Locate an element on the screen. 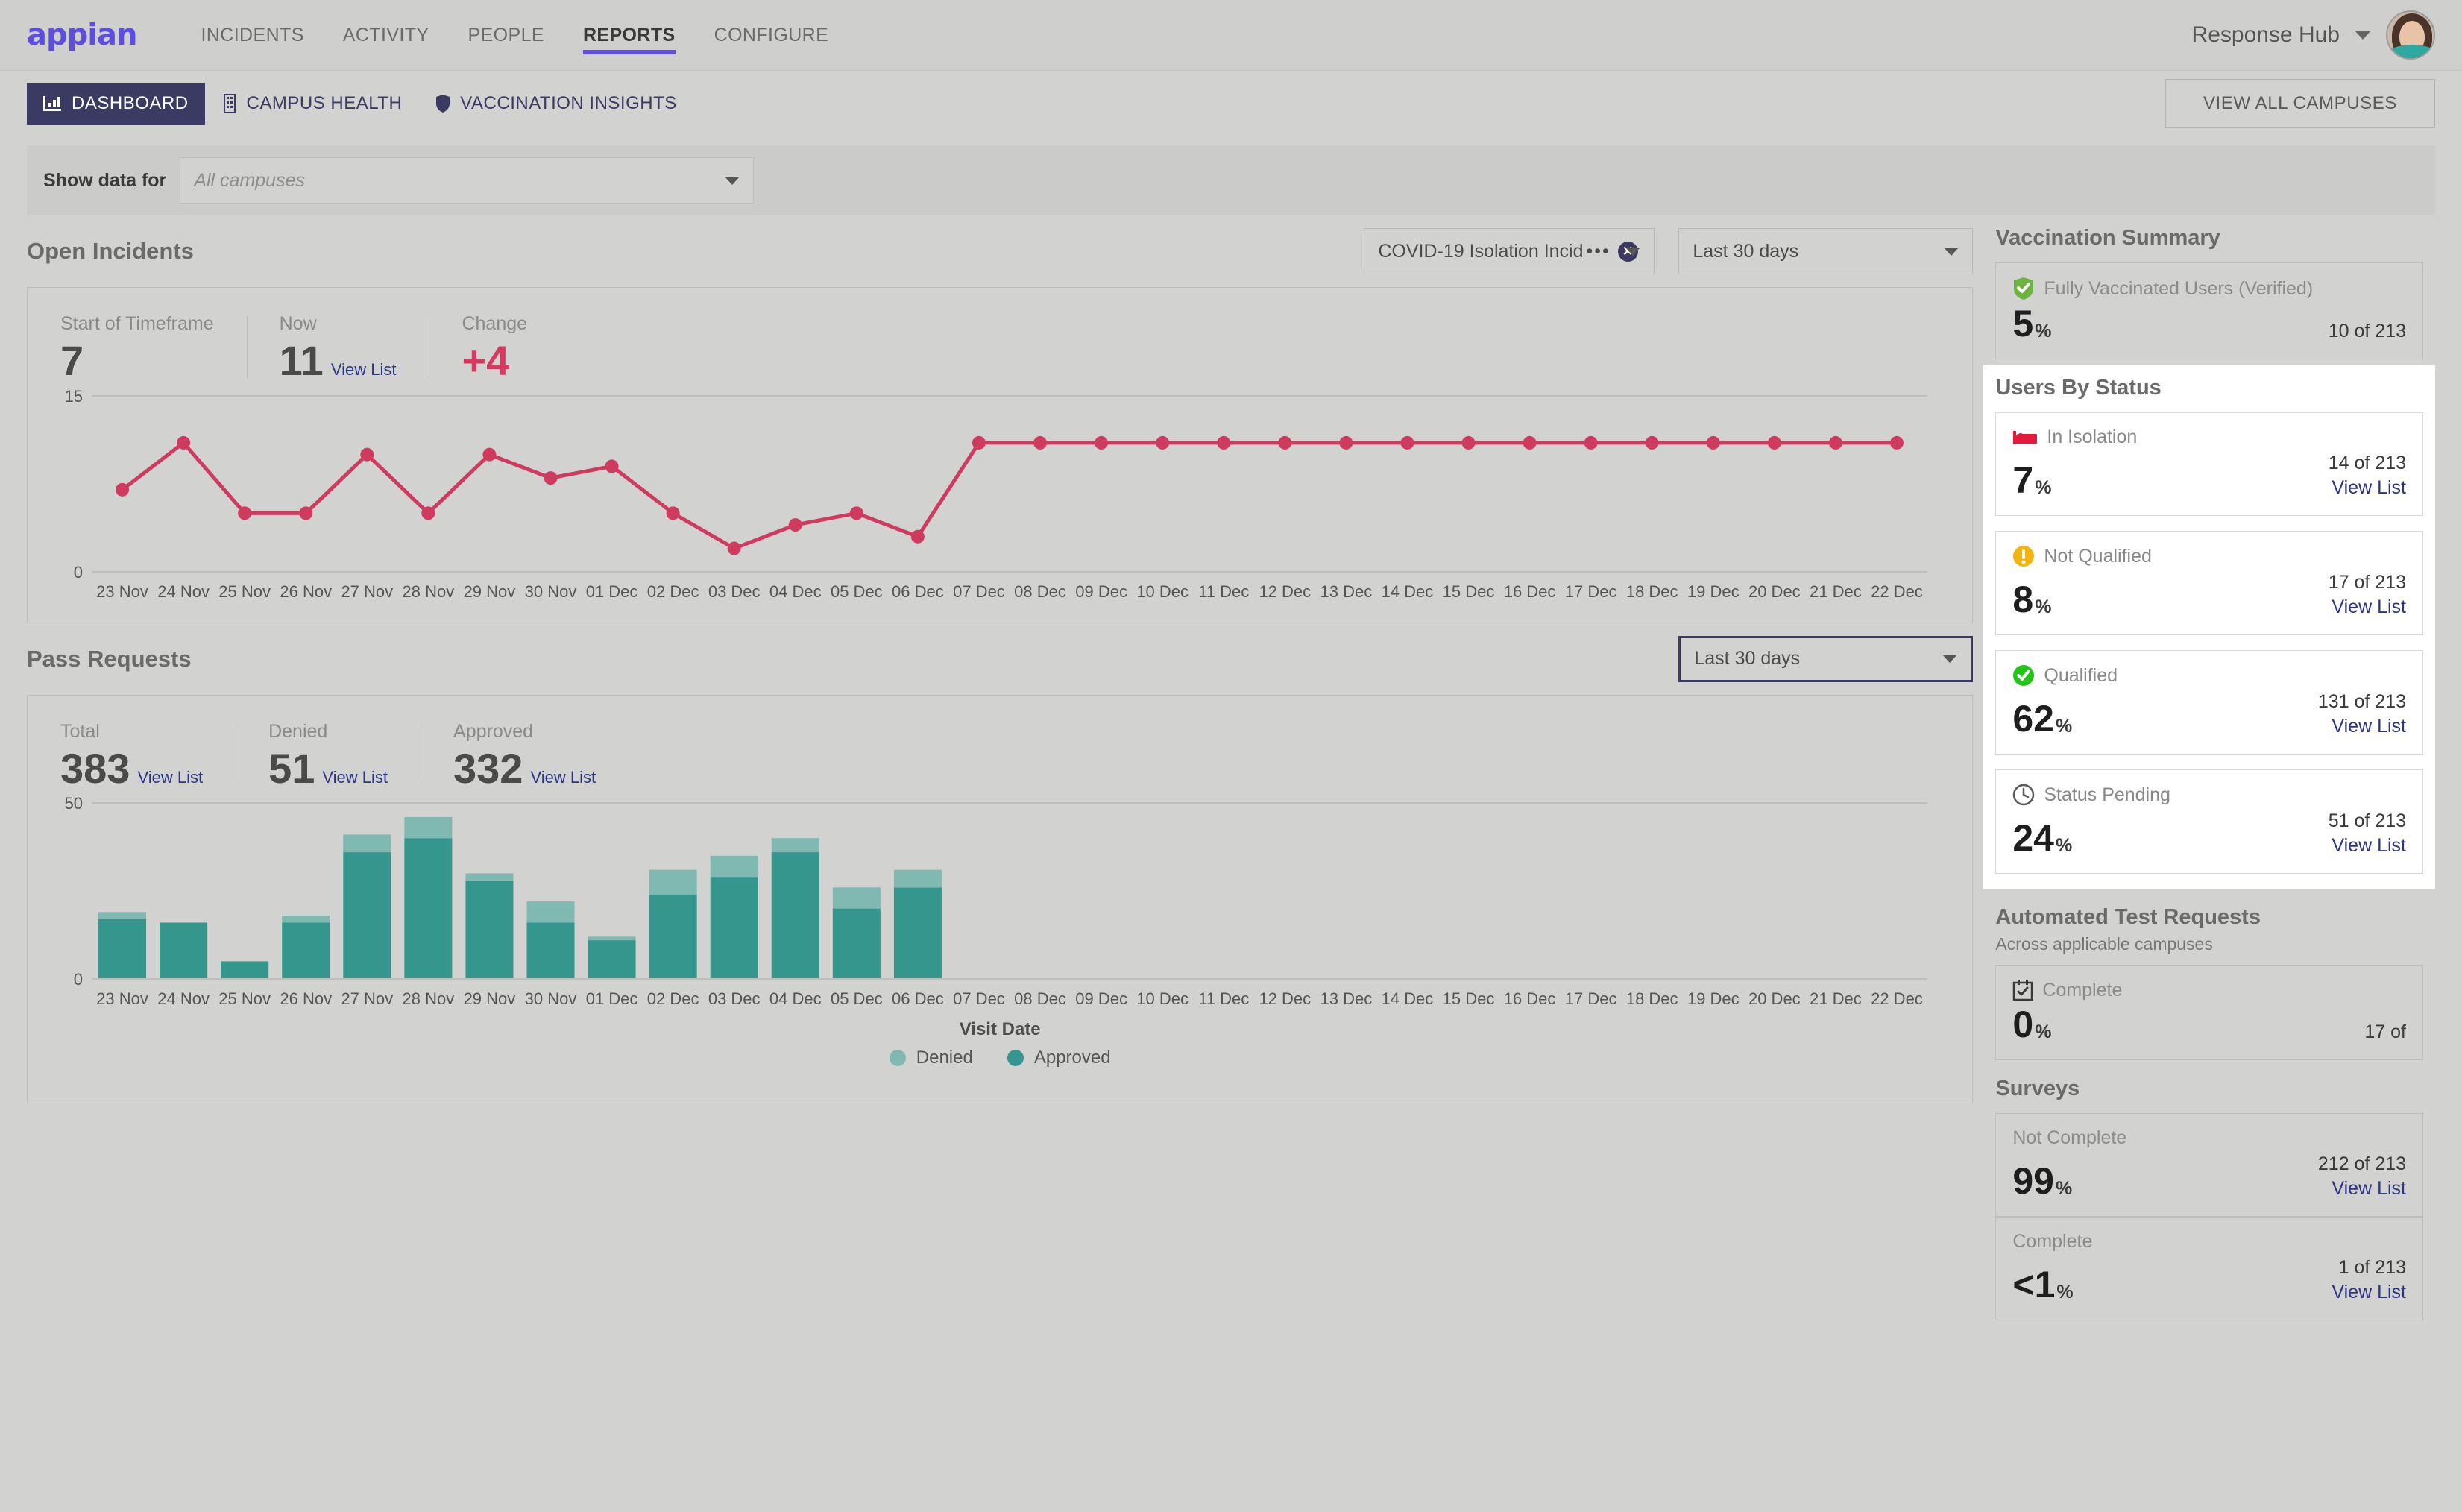 Image resolution: width=2462 pixels, height=1512 pixels. incident-type-filter-value: COVID-19 Isolation Incid is located at coordinates (1481, 251).